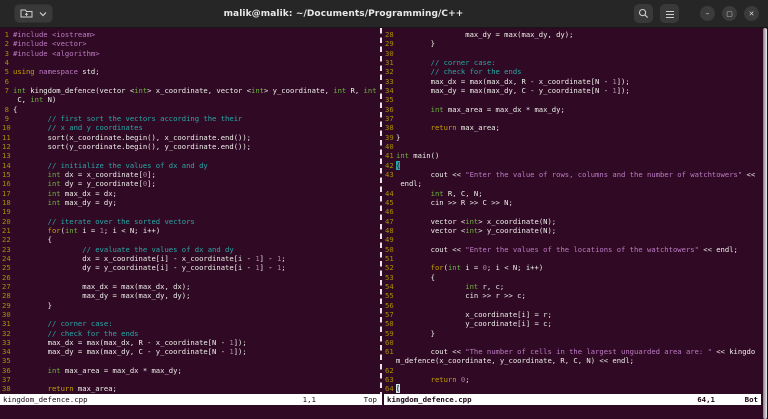  What do you see at coordinates (6, 34) in the screenshot?
I see `line-number: 1` at bounding box center [6, 34].